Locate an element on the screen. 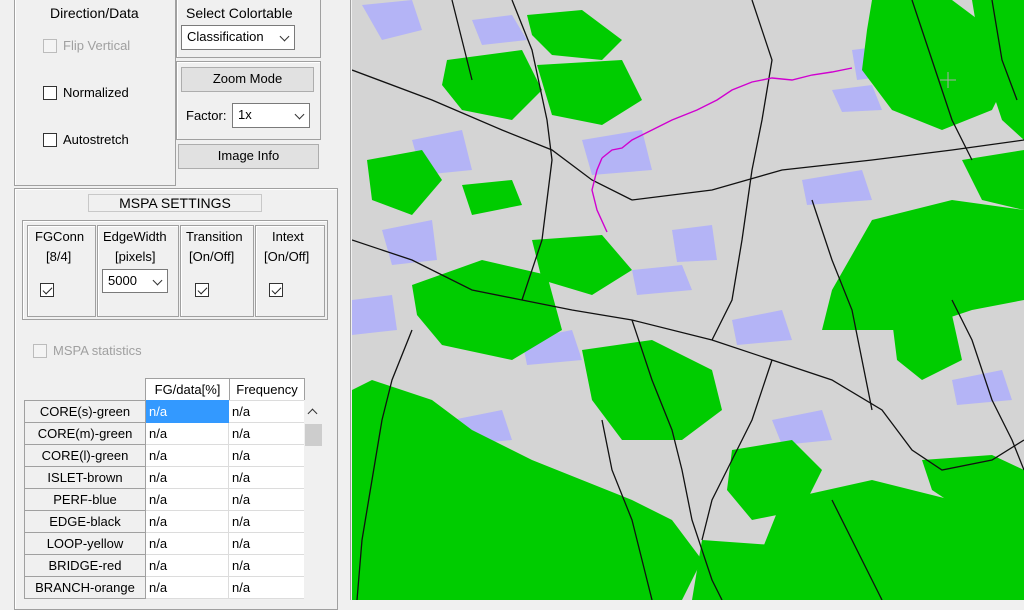  table-row: EDGE-black n/a n/a is located at coordinates (168, 521).